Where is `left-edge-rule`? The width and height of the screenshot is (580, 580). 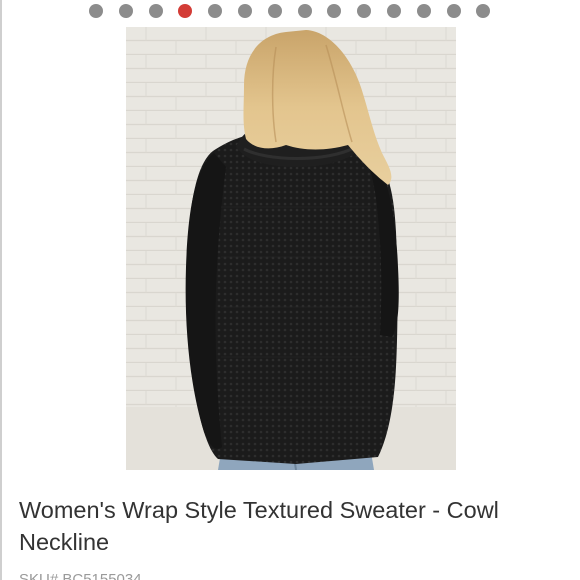 left-edge-rule is located at coordinates (1, 290).